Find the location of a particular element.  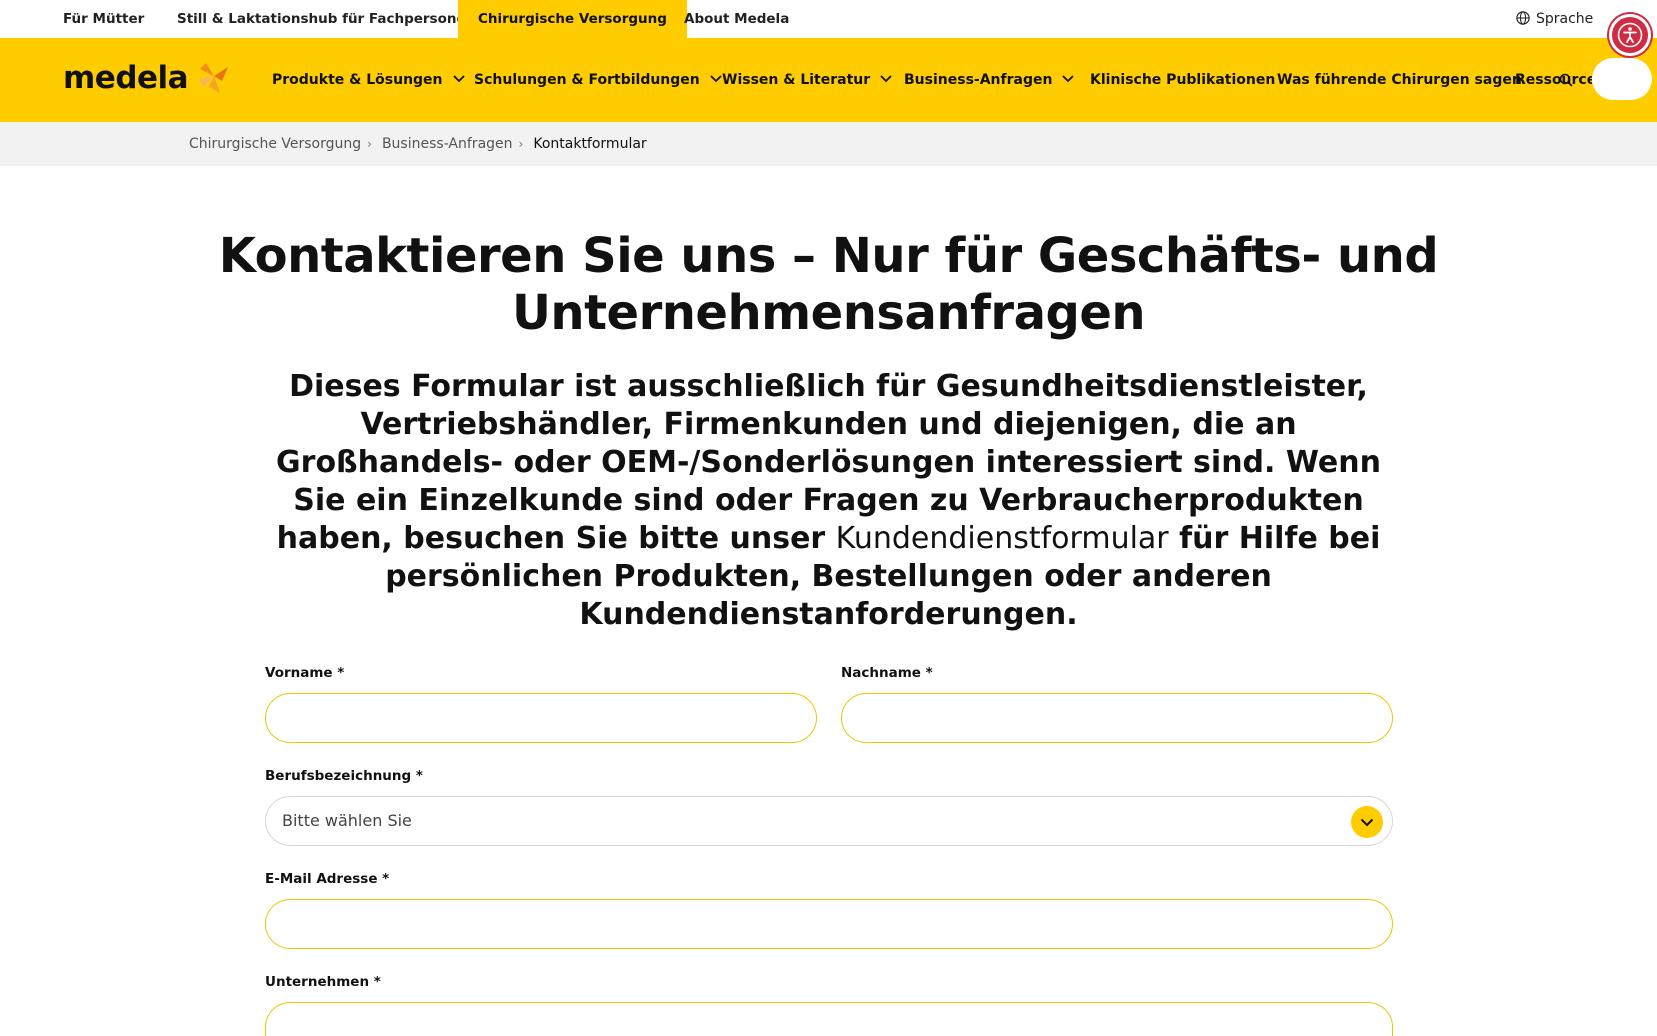

breadcrumb-link-surgical-care: Chirurgische Versorgung is located at coordinates (275, 144).